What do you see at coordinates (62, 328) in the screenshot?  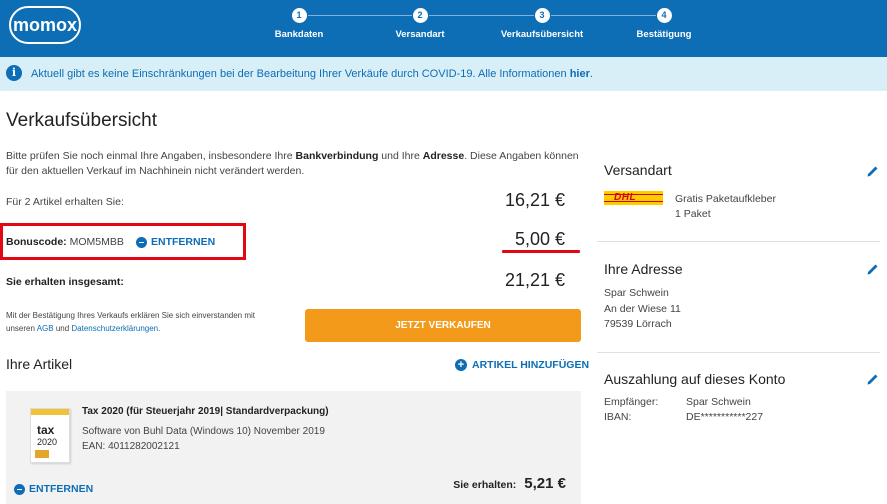 I see `legal-part: und` at bounding box center [62, 328].